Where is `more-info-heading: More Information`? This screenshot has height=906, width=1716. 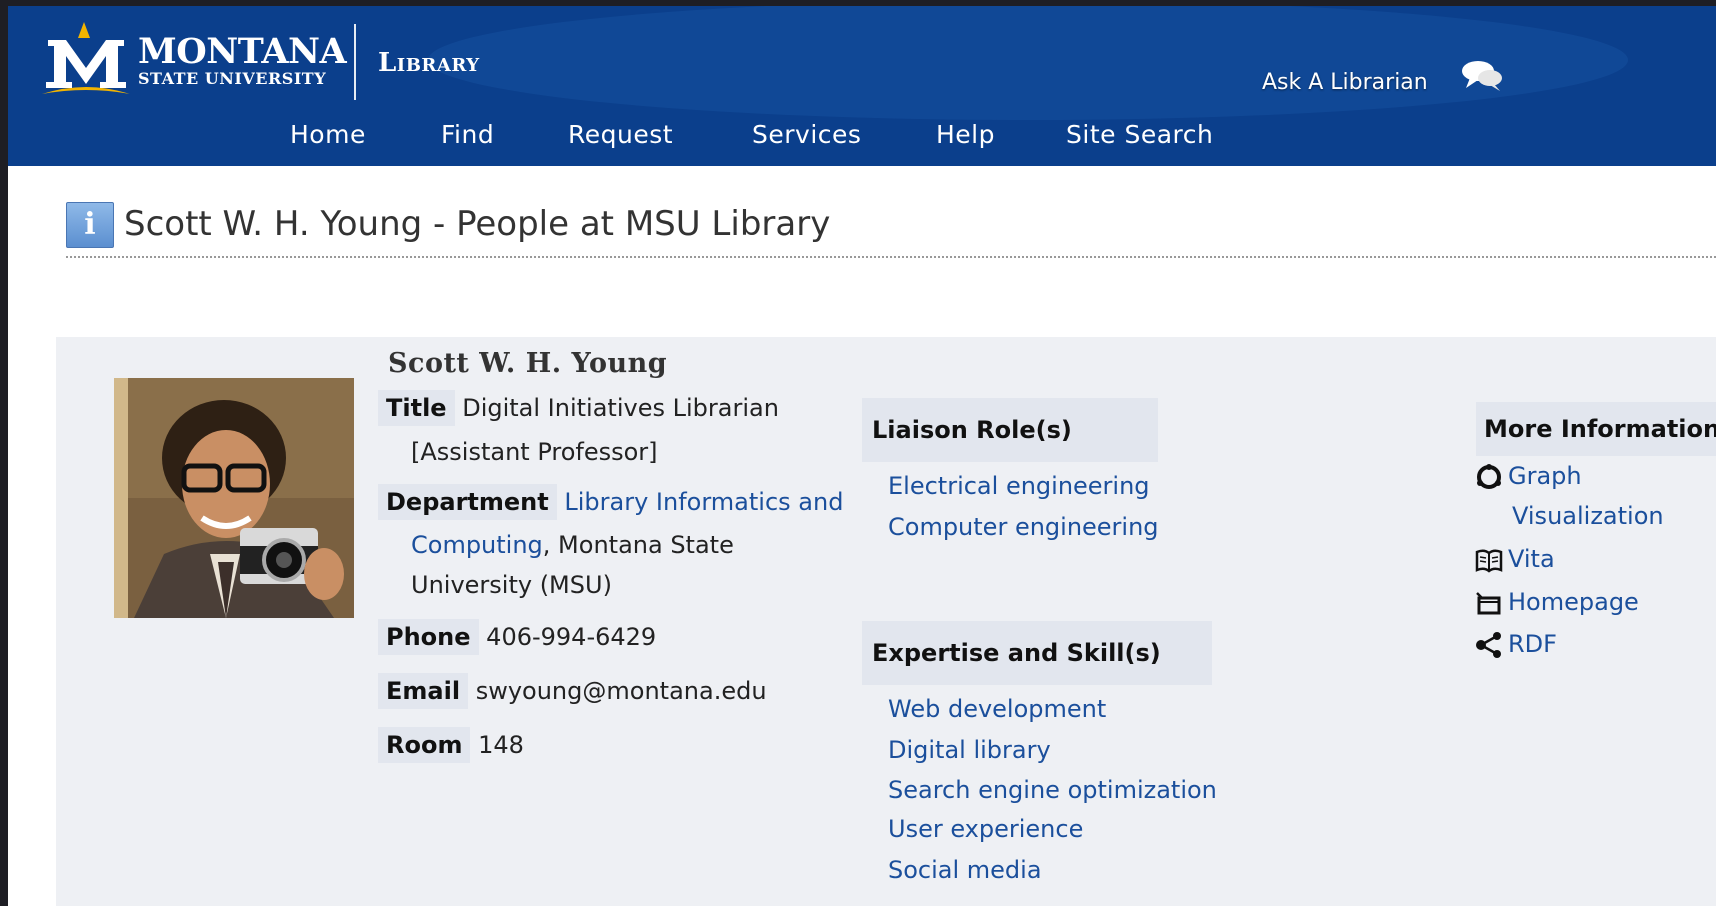
more-info-heading: More Information is located at coordinates (1596, 429).